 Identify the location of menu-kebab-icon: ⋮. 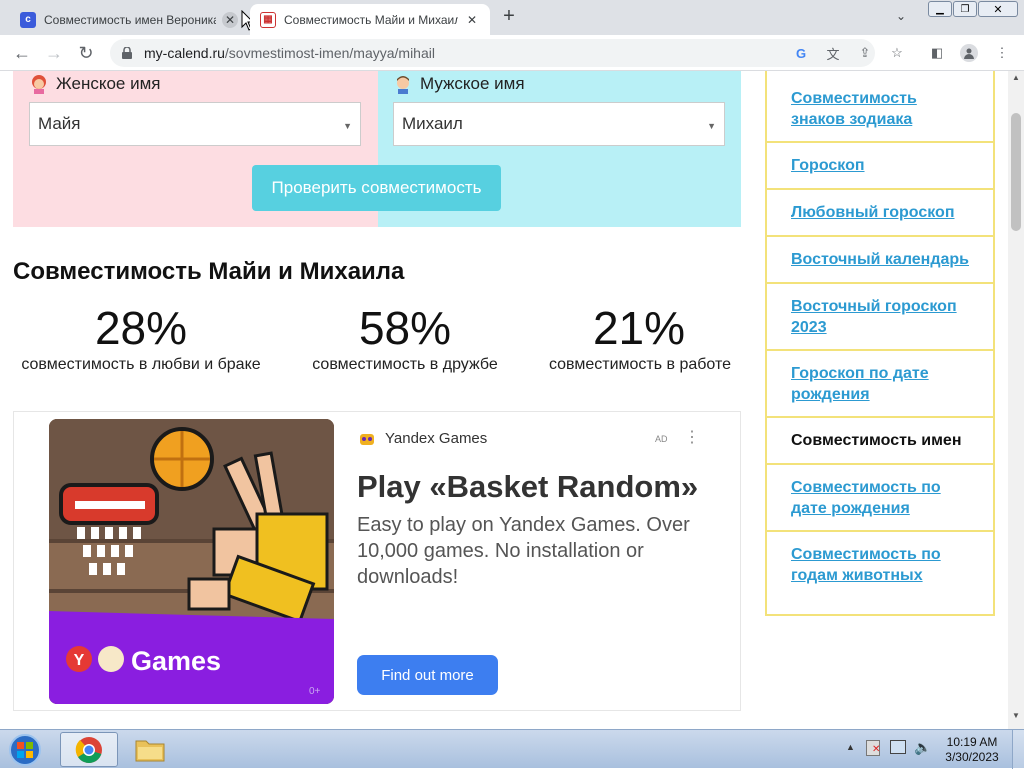
(1002, 53).